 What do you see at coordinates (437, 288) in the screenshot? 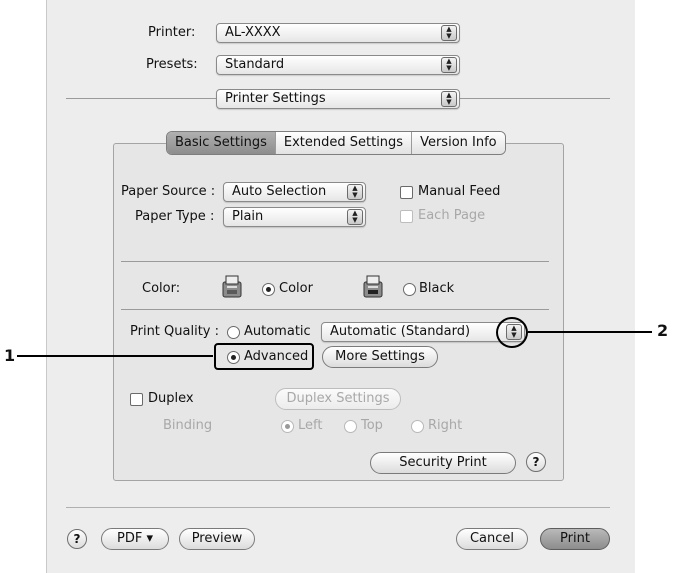
I see `black-option-label: Black` at bounding box center [437, 288].